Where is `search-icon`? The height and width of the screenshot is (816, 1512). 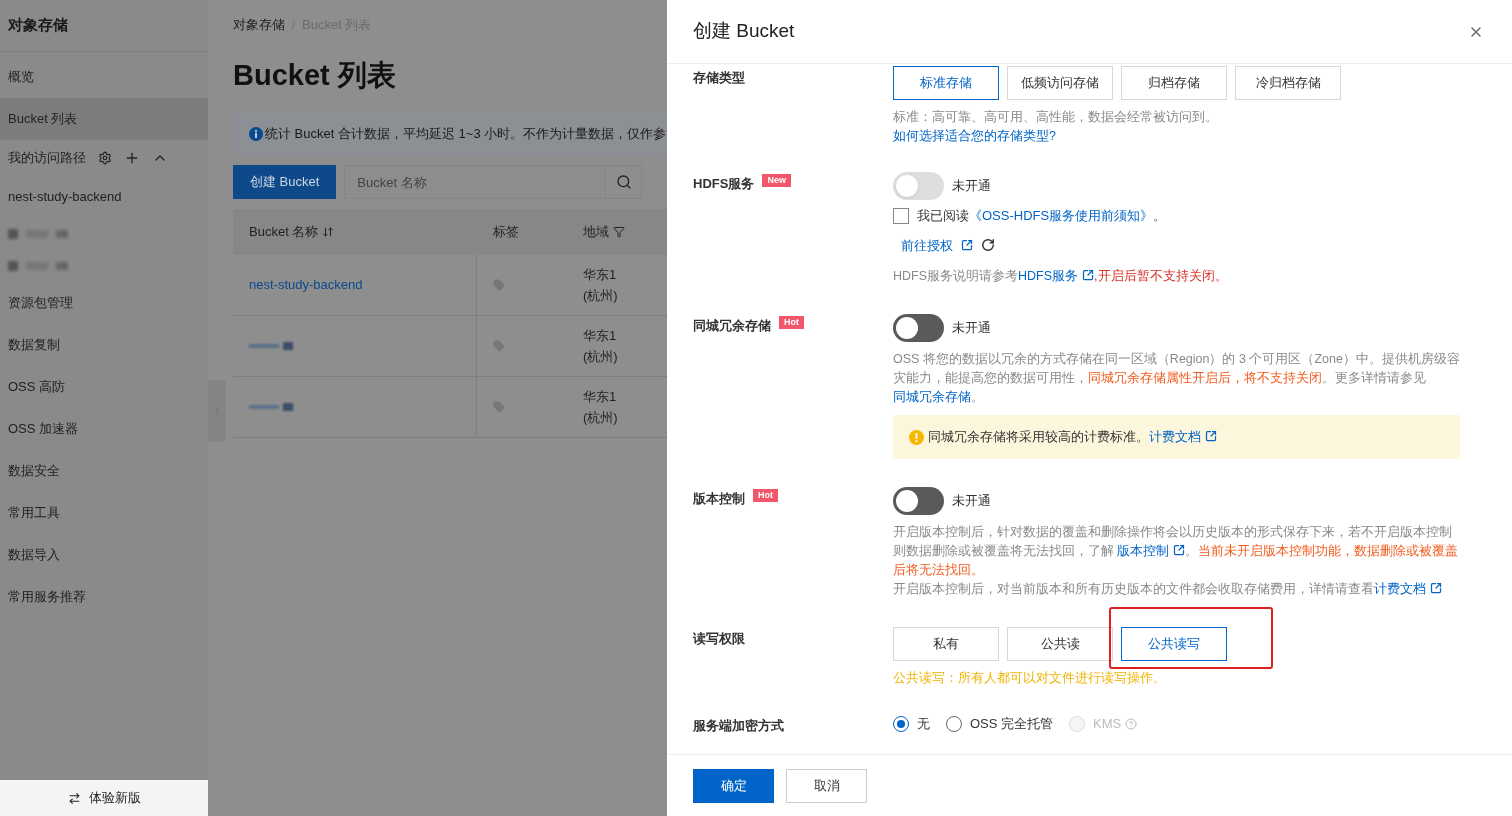 search-icon is located at coordinates (623, 182).